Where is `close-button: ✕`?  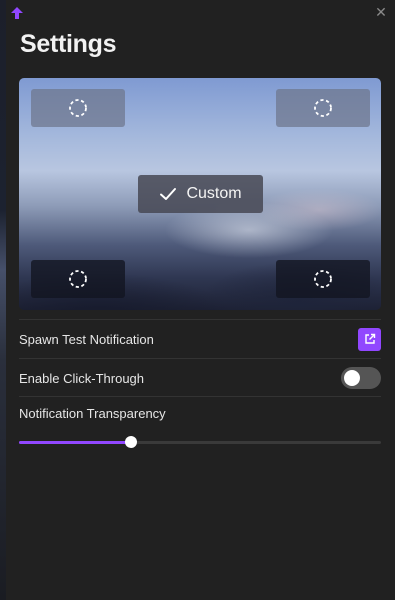 close-button: ✕ is located at coordinates (381, 12).